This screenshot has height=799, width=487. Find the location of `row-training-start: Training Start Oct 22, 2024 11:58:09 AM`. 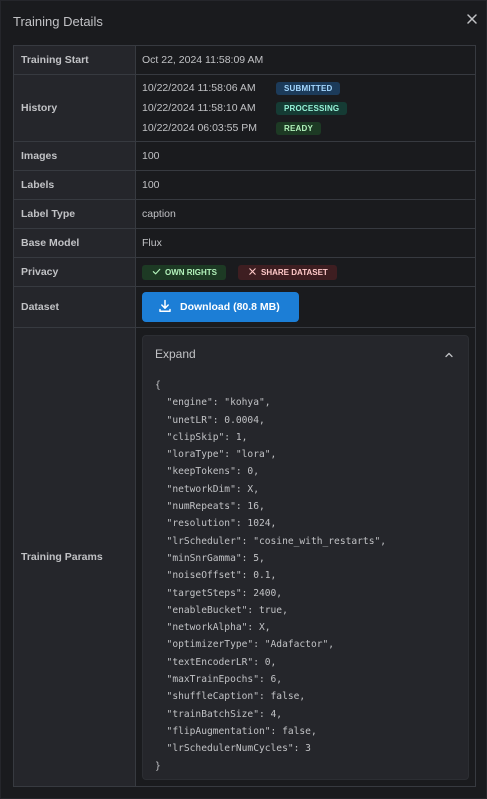

row-training-start: Training Start Oct 22, 2024 11:58:09 AM is located at coordinates (244, 60).